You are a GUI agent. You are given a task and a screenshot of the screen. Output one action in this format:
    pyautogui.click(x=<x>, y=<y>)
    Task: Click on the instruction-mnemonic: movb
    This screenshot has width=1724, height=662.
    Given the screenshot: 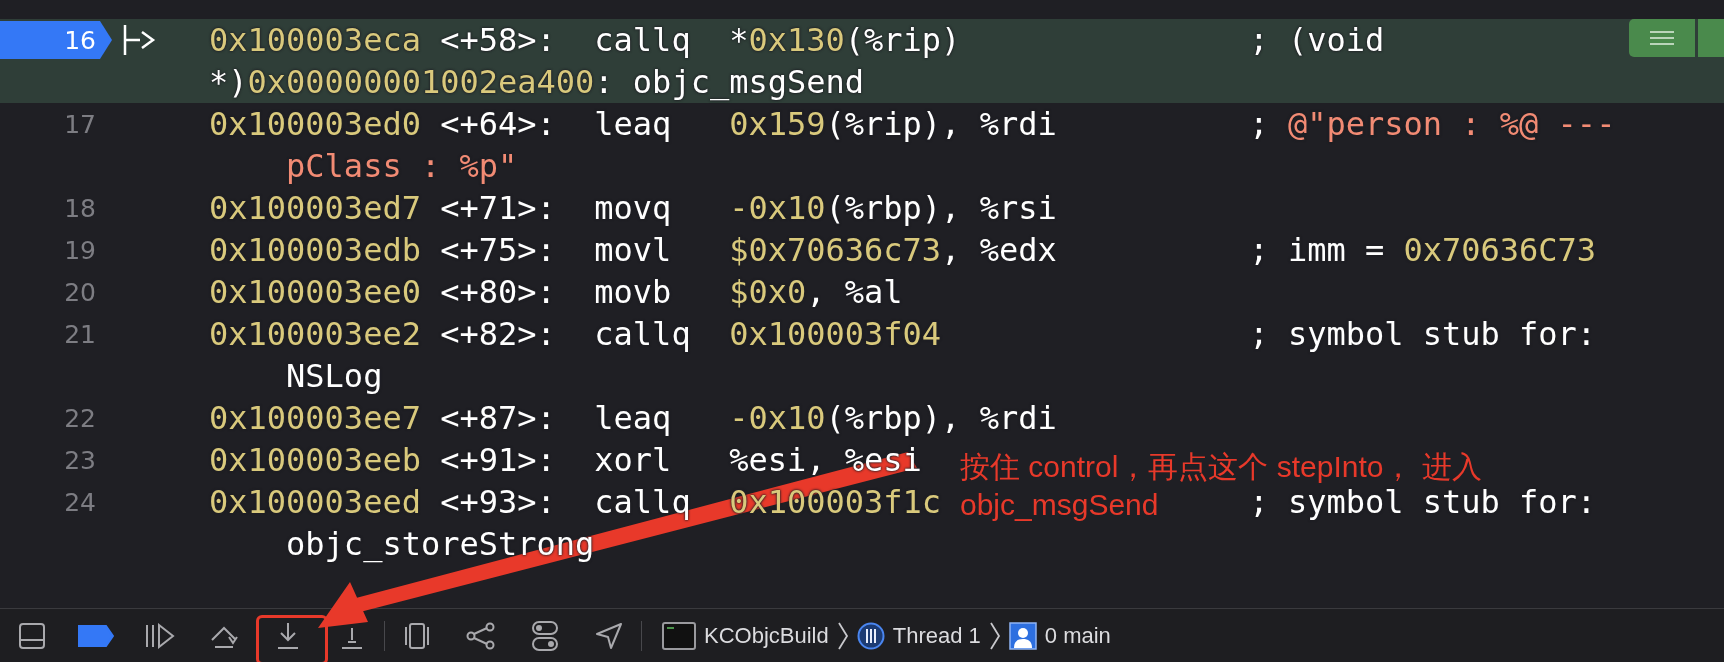 What is the action you would take?
    pyautogui.click(x=633, y=292)
    